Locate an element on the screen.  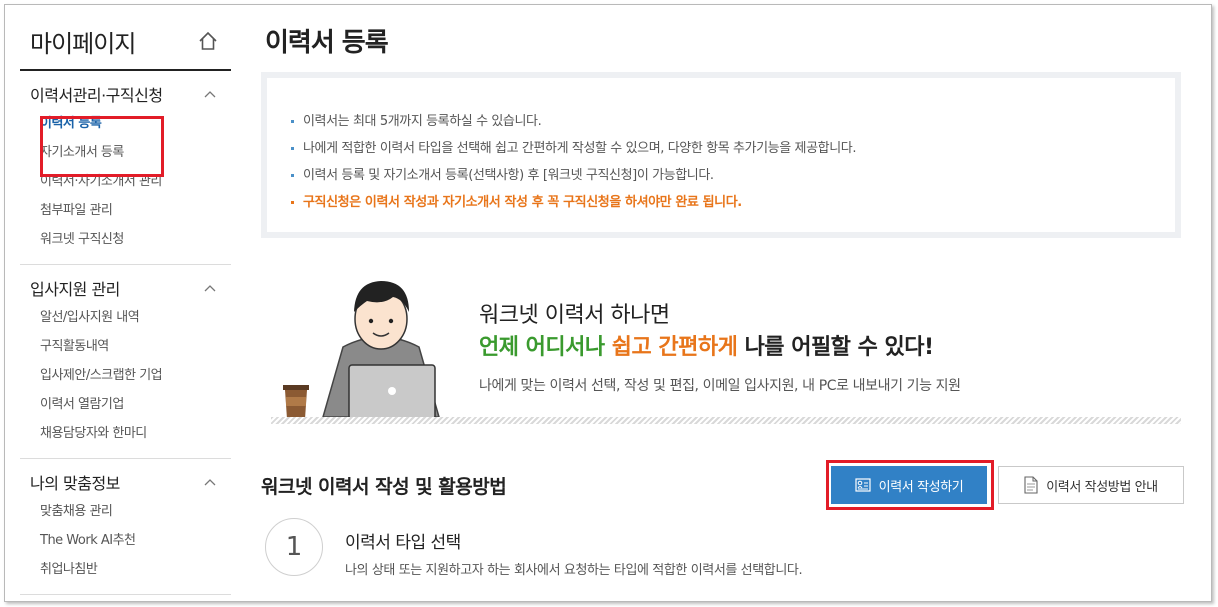
sidebar-item-viewing-companies: 이력서 열람기업 is located at coordinates (125, 404).